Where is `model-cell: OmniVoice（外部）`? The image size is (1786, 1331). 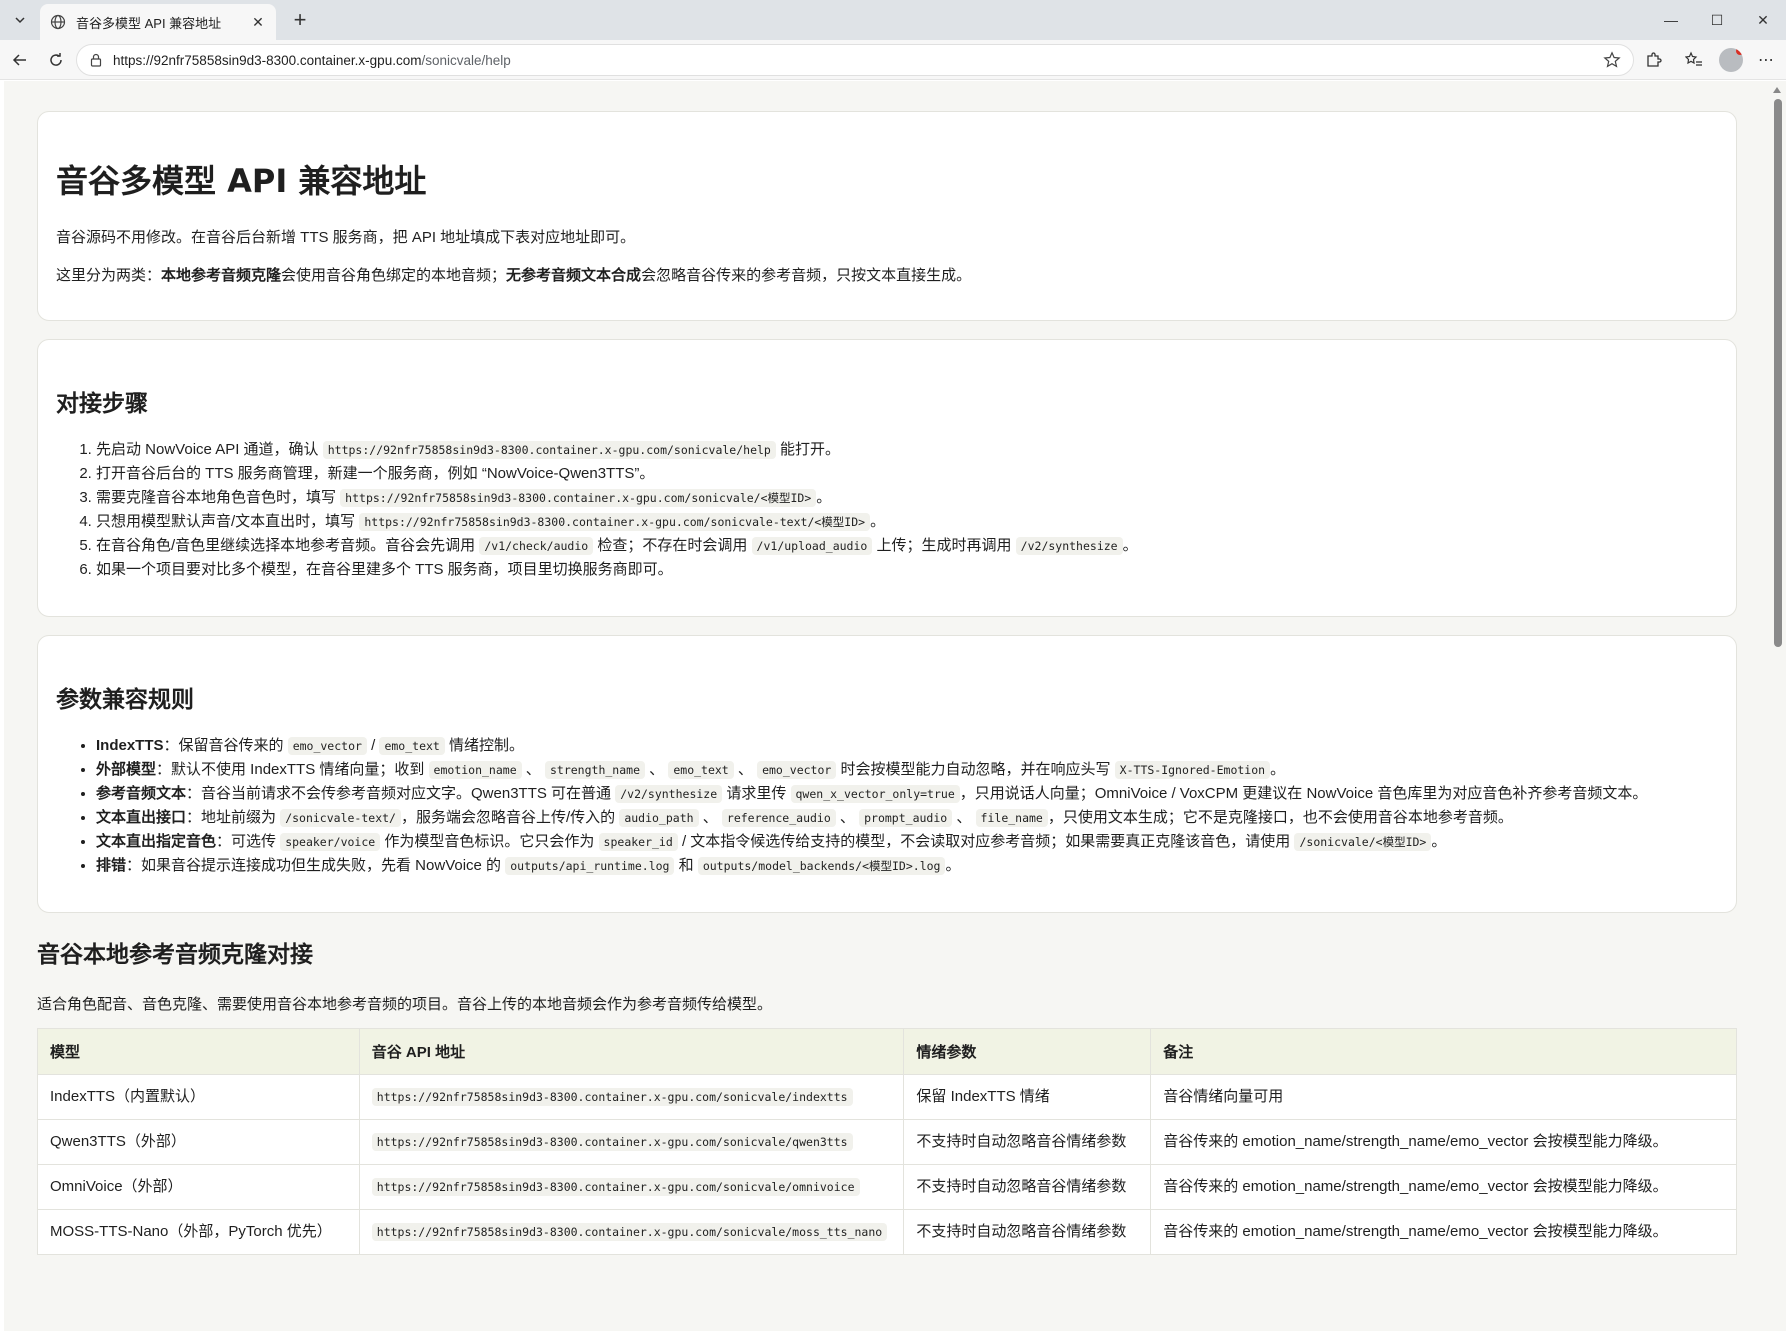 model-cell: OmniVoice（外部） is located at coordinates (198, 1187).